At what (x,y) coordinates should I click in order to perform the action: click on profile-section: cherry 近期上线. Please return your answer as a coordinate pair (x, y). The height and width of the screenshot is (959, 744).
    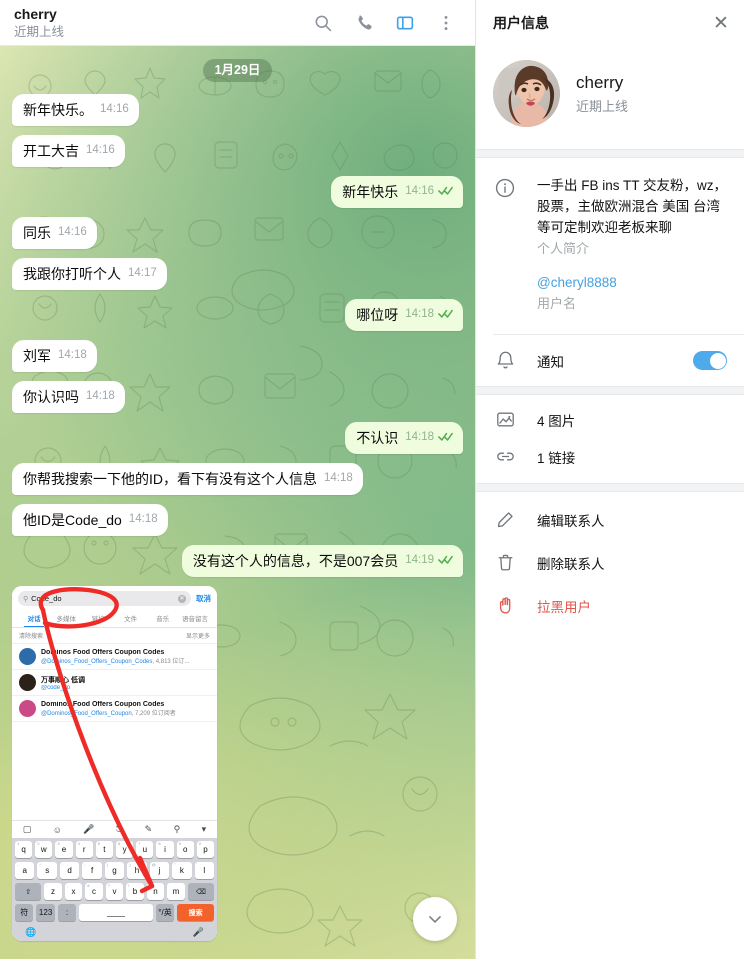
    Looking at the image, I should click on (610, 97).